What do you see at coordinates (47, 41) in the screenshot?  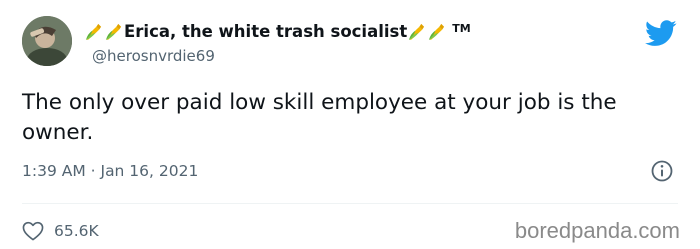 I see `avatar` at bounding box center [47, 41].